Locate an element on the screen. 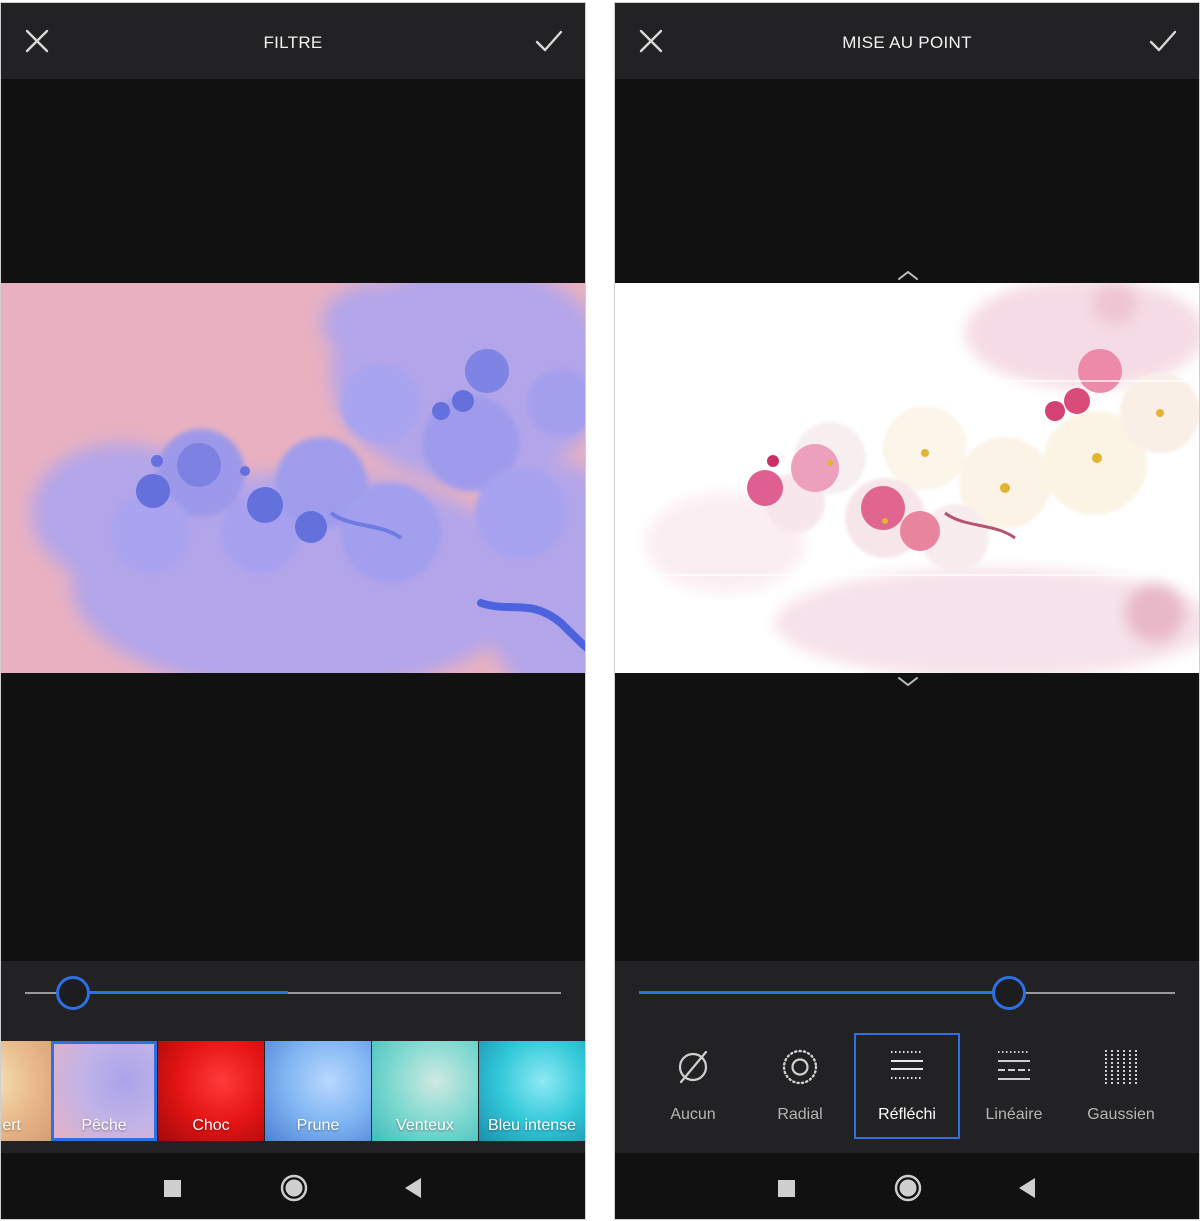  filter-label: ert is located at coordinates (11, 1125).